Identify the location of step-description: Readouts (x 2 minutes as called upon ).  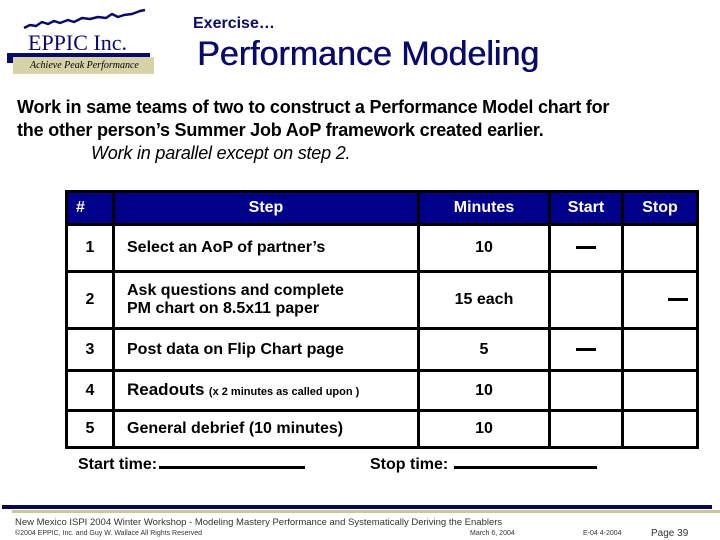
(266, 390).